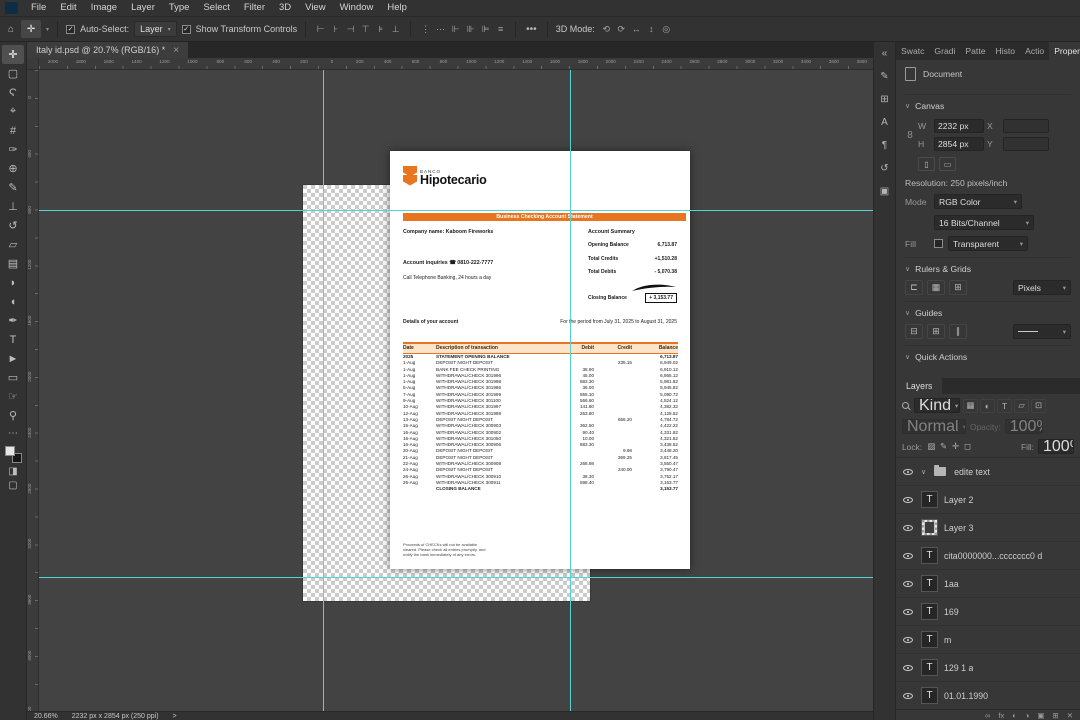 The height and width of the screenshot is (720, 1080). Describe the element at coordinates (71, 29) in the screenshot. I see `auto-select-checkbox: ✓` at that location.